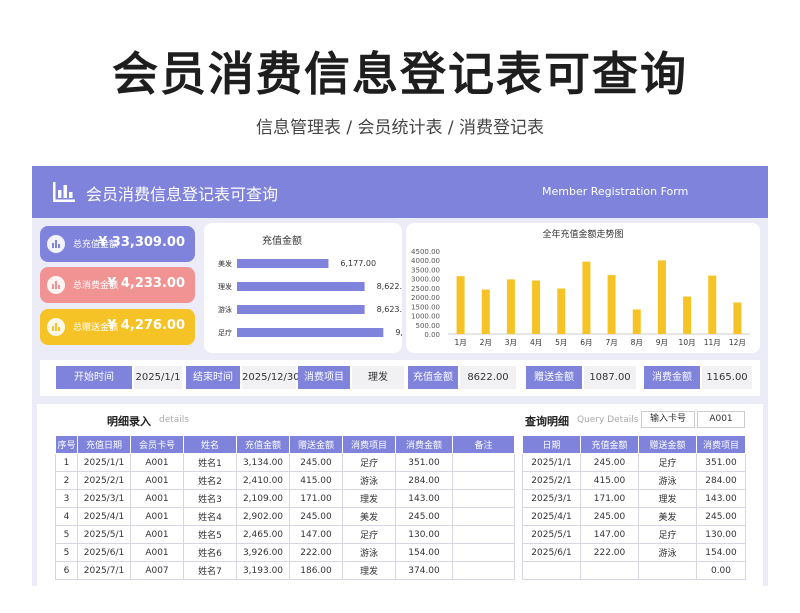  What do you see at coordinates (157, 570) in the screenshot?
I see `table-cell: A007` at bounding box center [157, 570].